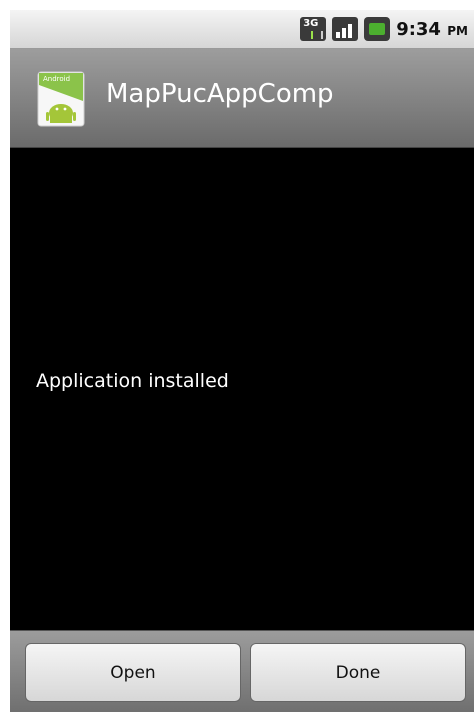  Describe the element at coordinates (345, 29) in the screenshot. I see `signal-strength-icon` at that location.